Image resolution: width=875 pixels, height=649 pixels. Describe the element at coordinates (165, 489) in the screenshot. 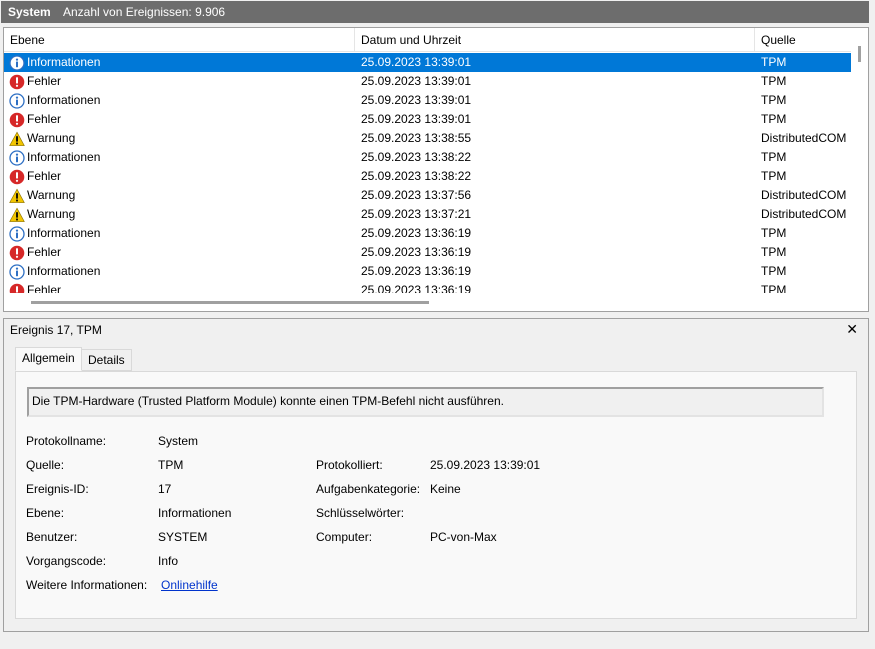

I see `value-ereignis-id: 17` at that location.